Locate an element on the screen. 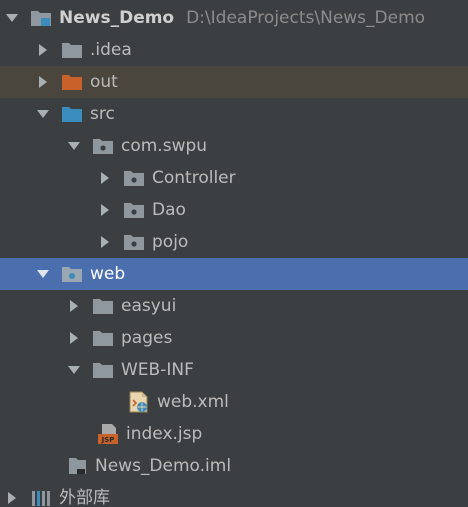 The height and width of the screenshot is (507, 468). folder-label-web: web is located at coordinates (108, 274).